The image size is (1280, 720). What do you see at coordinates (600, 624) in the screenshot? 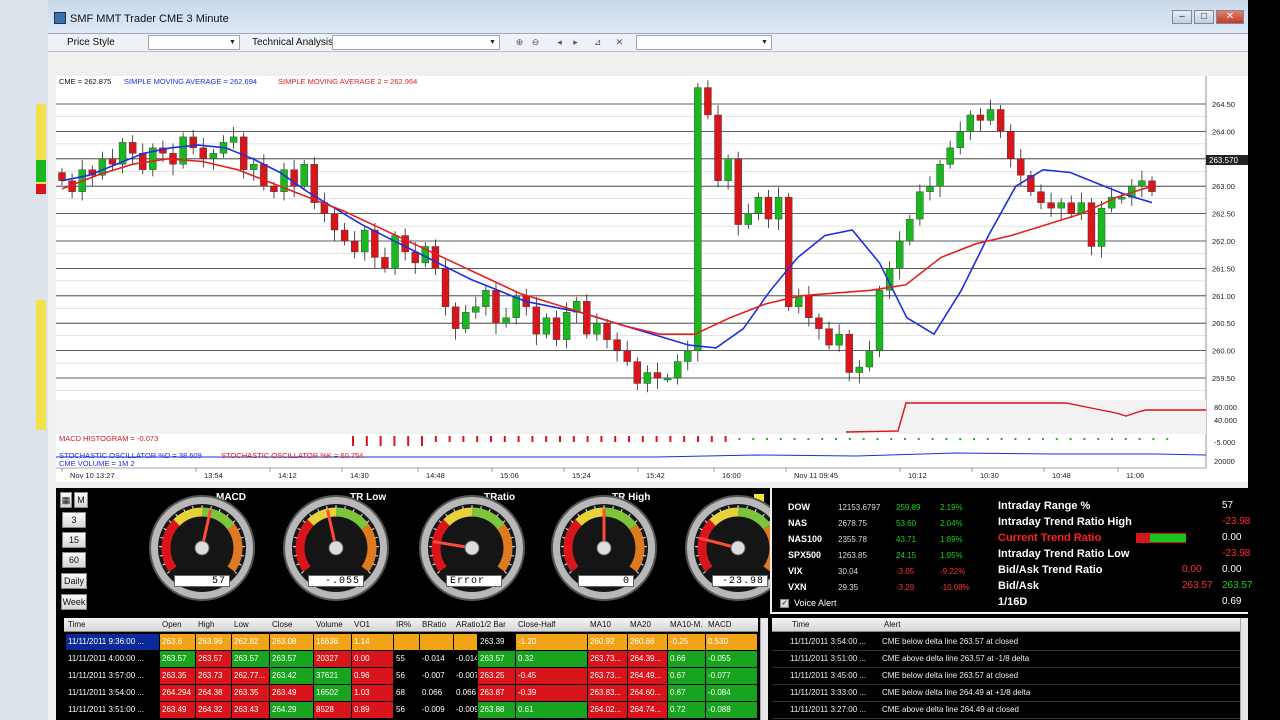
I see `grid-column-header: MA10` at bounding box center [600, 624].